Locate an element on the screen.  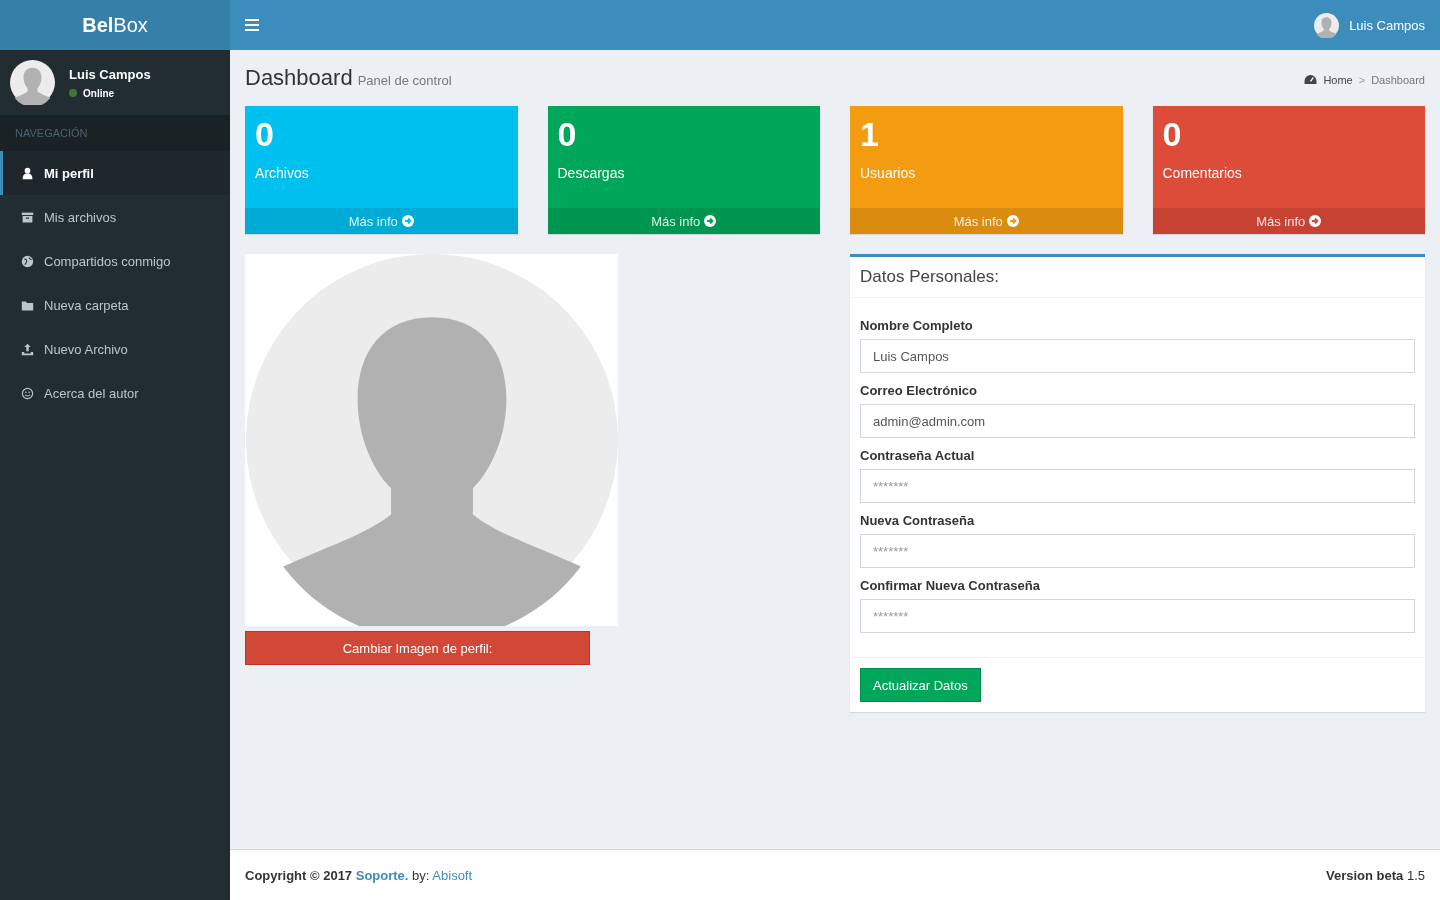
user-menu: Luis Campos is located at coordinates (1387, 25).